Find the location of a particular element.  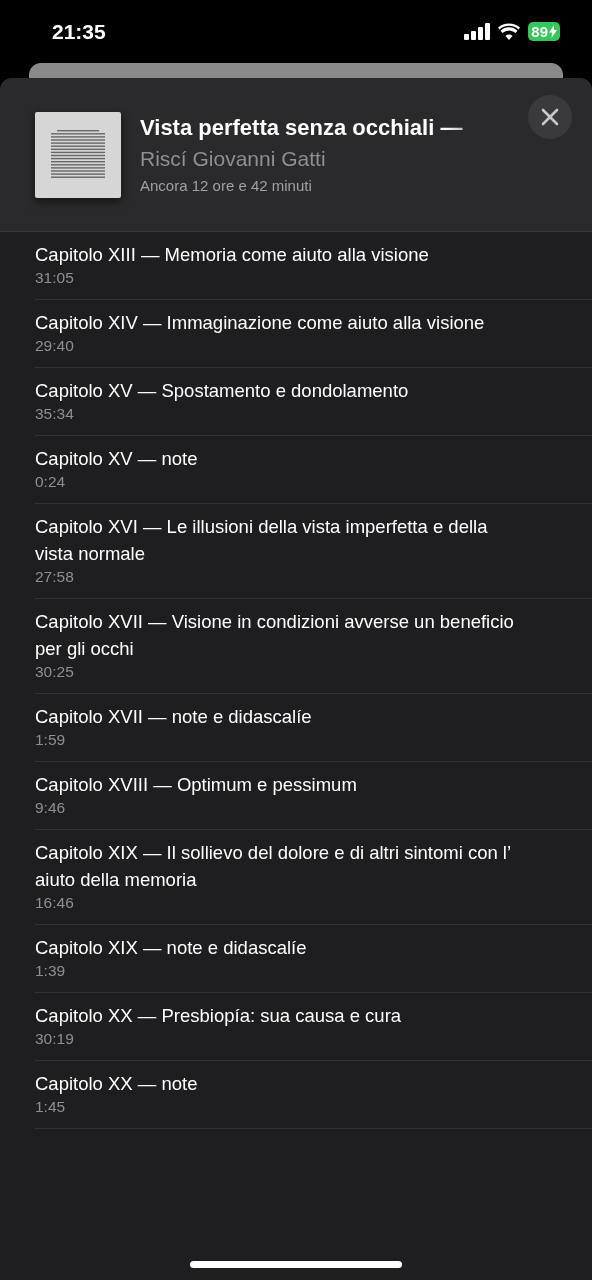

chapter-title: Capitolo XX — note is located at coordinates (275, 1083).